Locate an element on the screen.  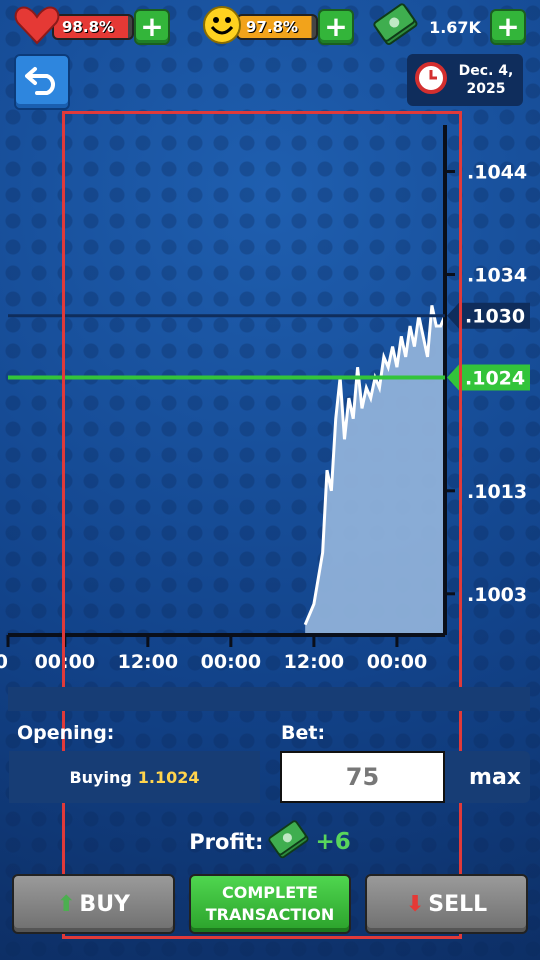
sell-button: ⬇ SELL is located at coordinates (446, 904).